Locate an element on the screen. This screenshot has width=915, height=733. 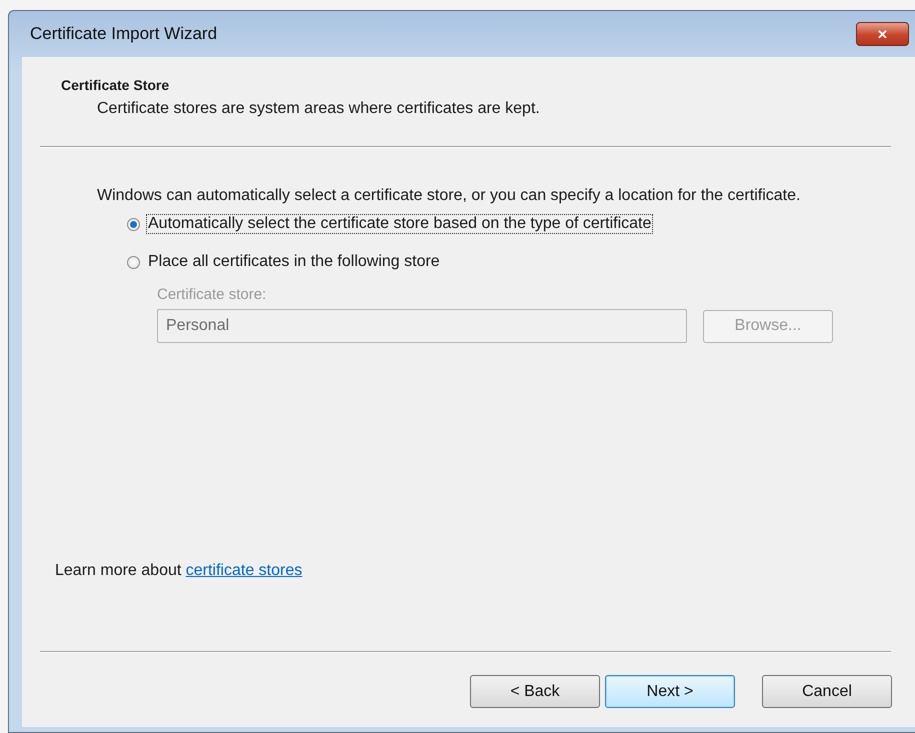
back-button: < Back is located at coordinates (535, 691).